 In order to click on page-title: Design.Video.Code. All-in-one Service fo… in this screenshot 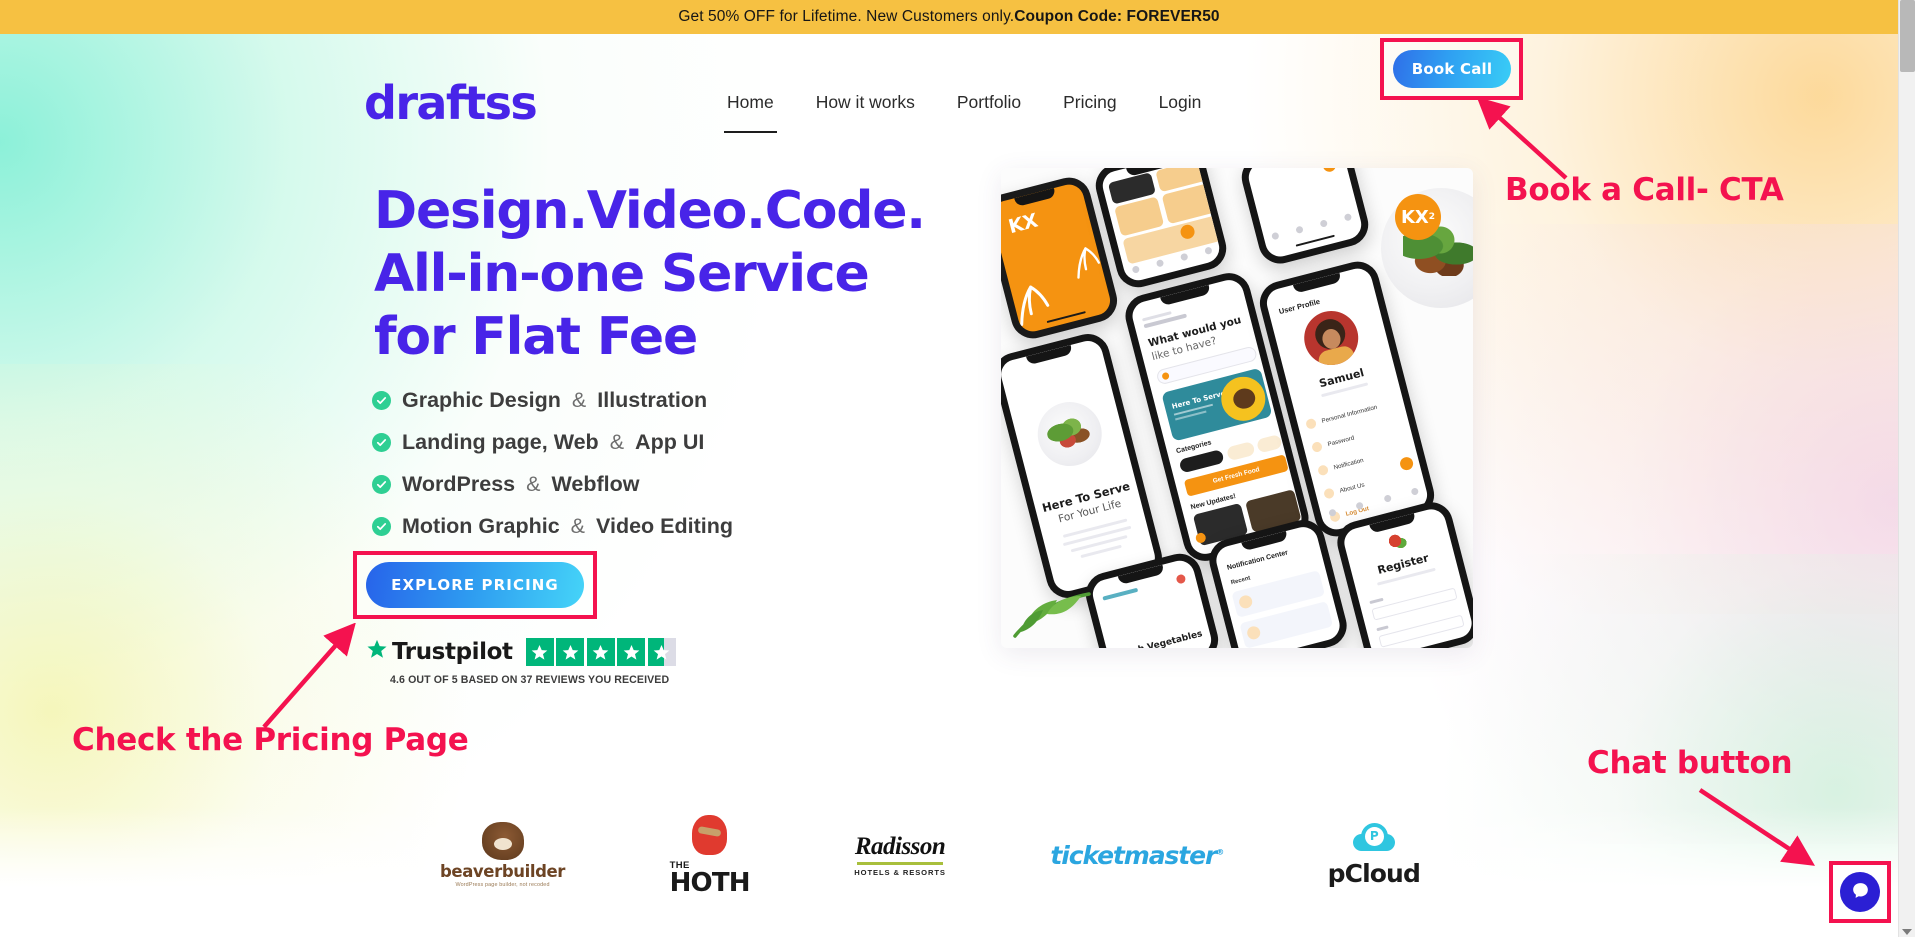, I will do `click(650, 274)`.